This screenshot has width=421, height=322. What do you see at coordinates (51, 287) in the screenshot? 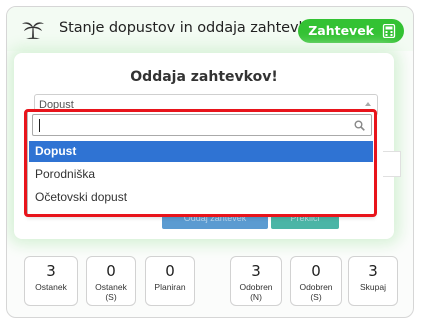
I see `stat-label: Ostanek` at bounding box center [51, 287].